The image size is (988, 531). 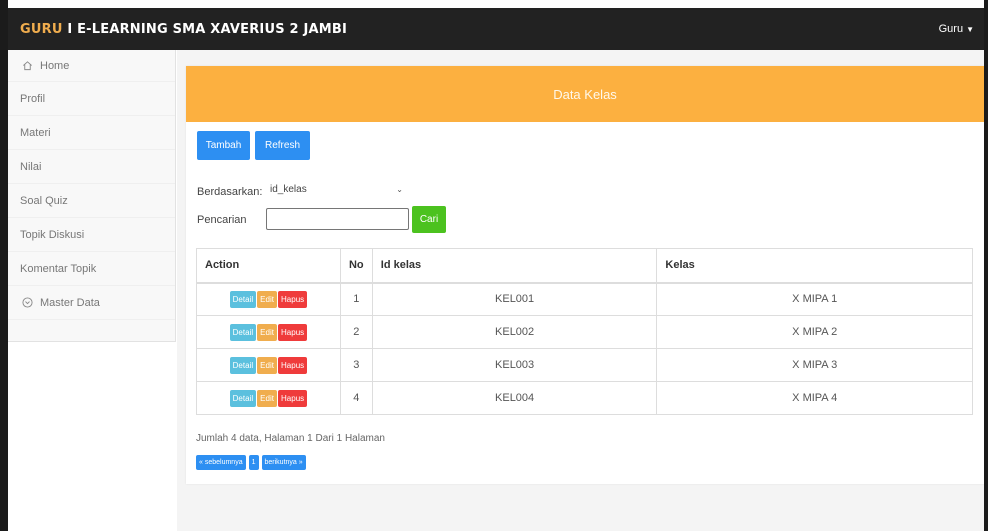 I want to click on kelas-cell: X MIPA 4, so click(x=814, y=398).